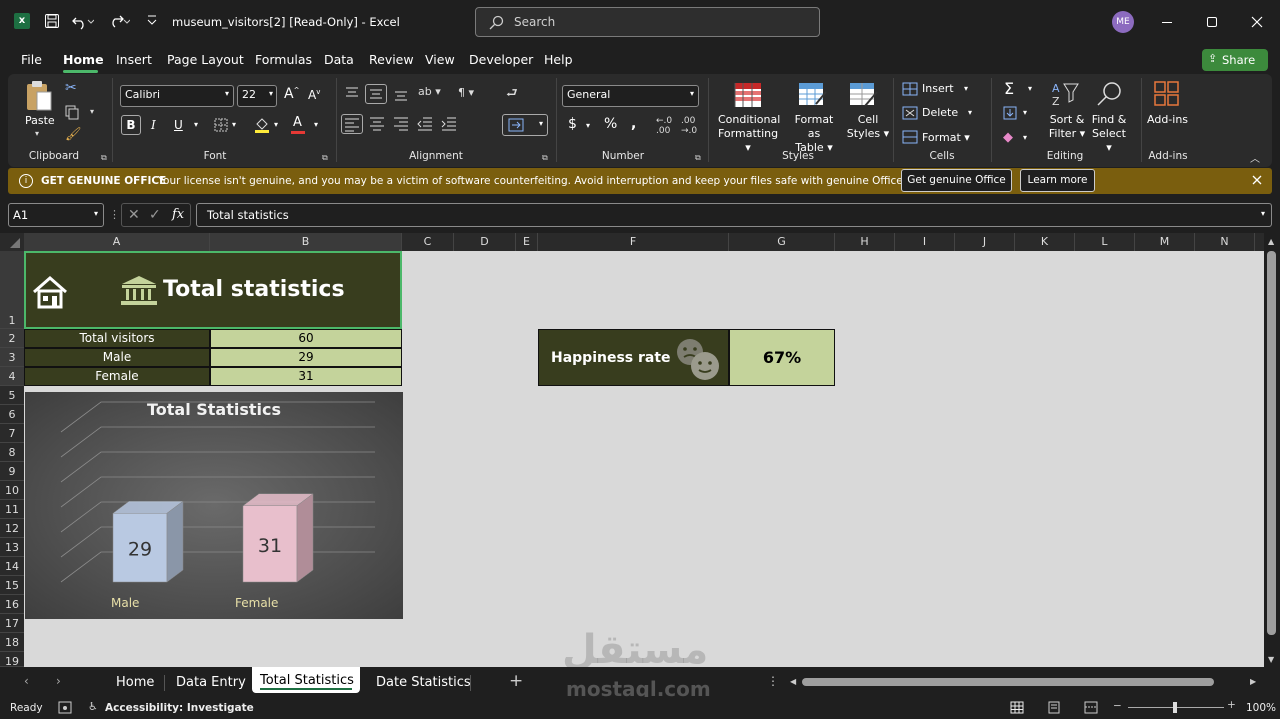 The image size is (1280, 719). What do you see at coordinates (39, 96) in the screenshot?
I see `paste-icon` at bounding box center [39, 96].